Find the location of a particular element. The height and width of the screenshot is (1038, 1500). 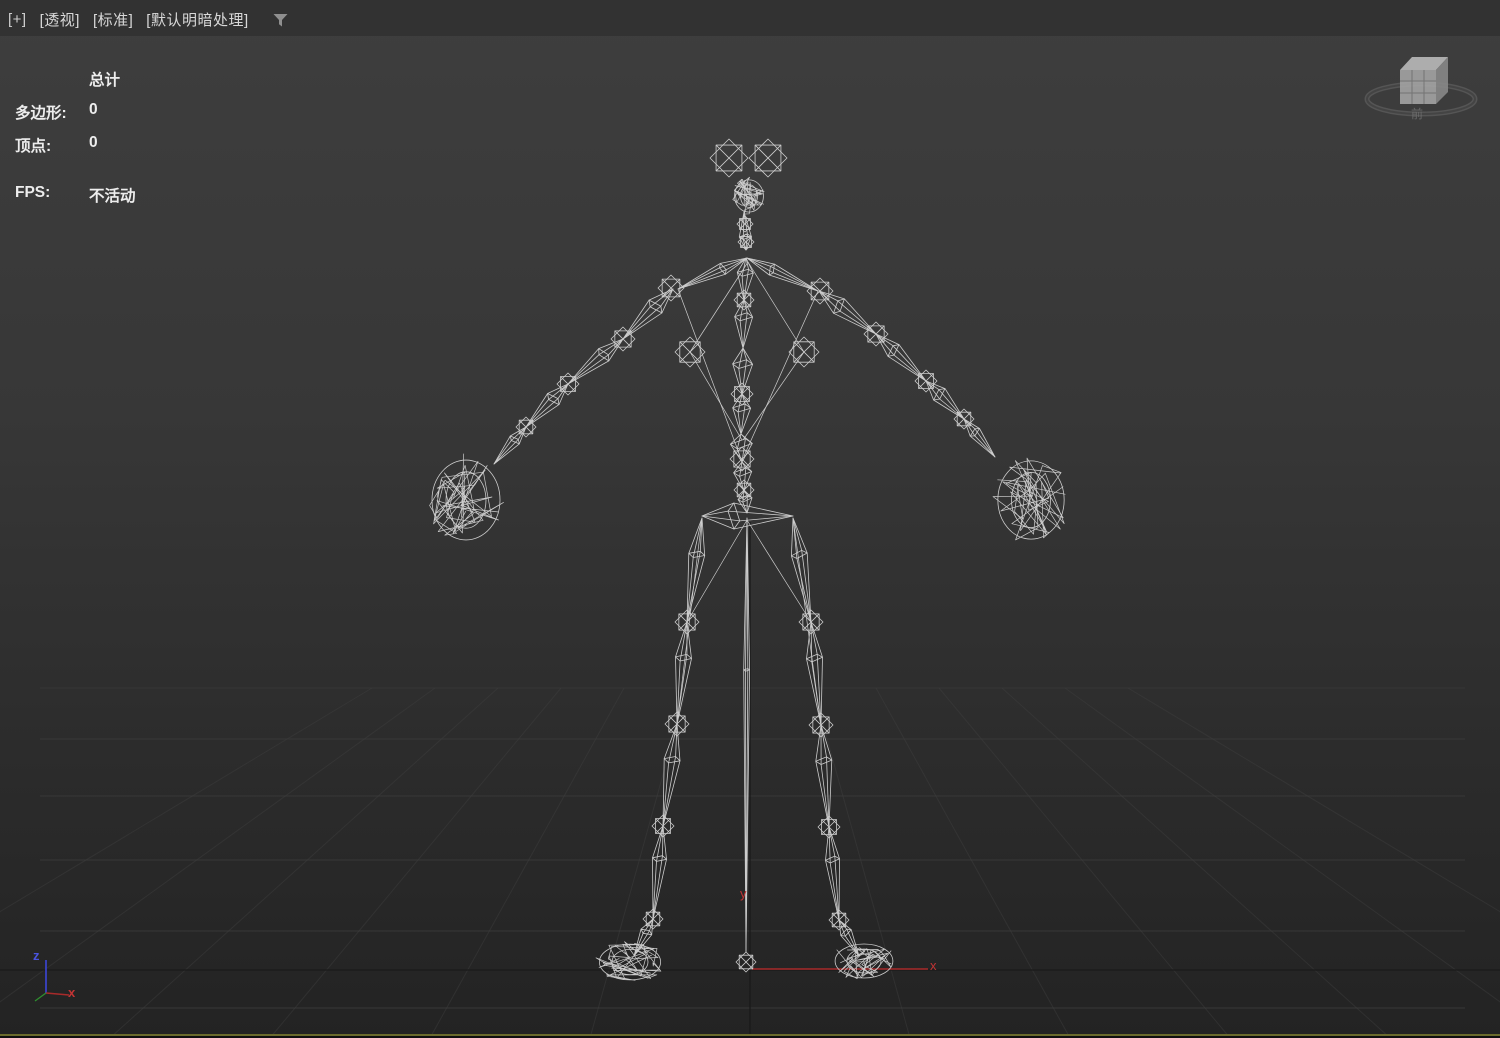

viewport-bottom-highlight-line is located at coordinates (750, 1035).